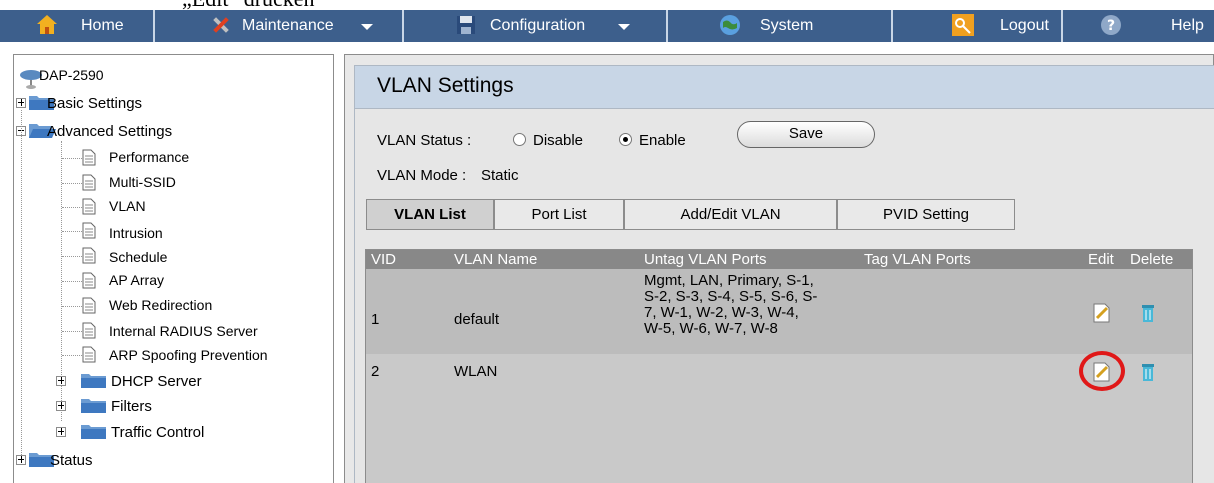 The width and height of the screenshot is (1214, 483). I want to click on nav-configuration: Configuration, so click(536, 26).